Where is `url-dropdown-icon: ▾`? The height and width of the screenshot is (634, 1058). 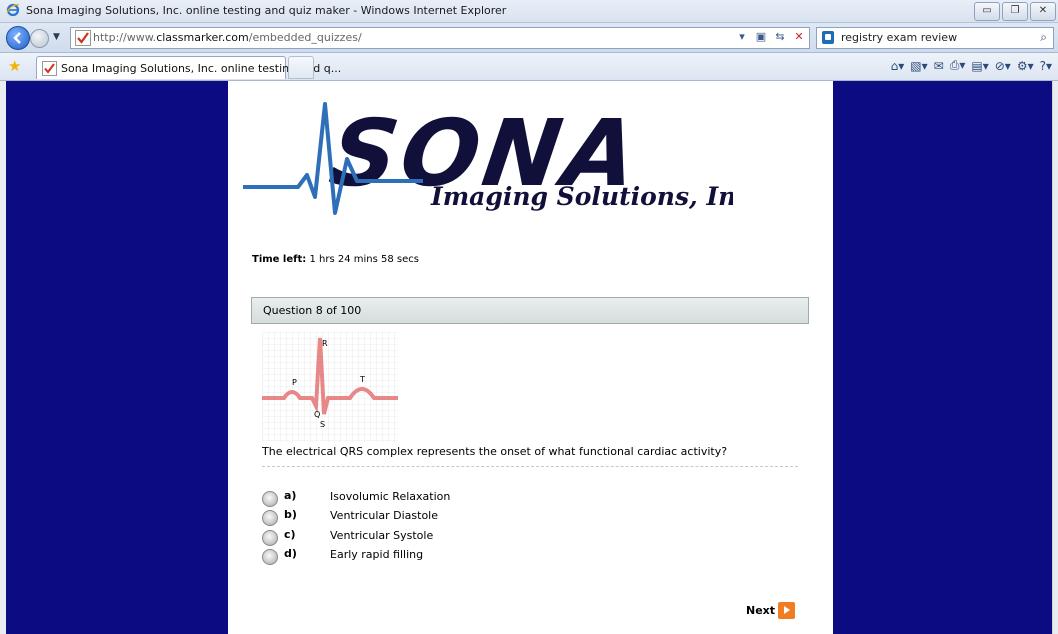
url-dropdown-icon: ▾ is located at coordinates (742, 37).